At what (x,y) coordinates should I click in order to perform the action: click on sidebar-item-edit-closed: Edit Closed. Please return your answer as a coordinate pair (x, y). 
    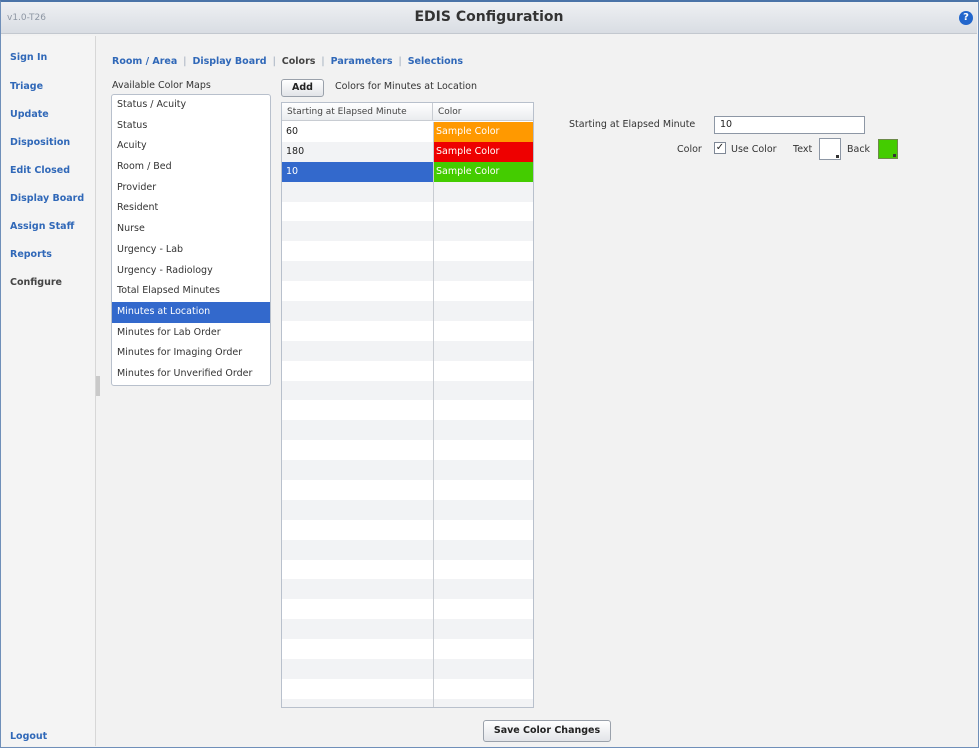
    Looking at the image, I should click on (40, 170).